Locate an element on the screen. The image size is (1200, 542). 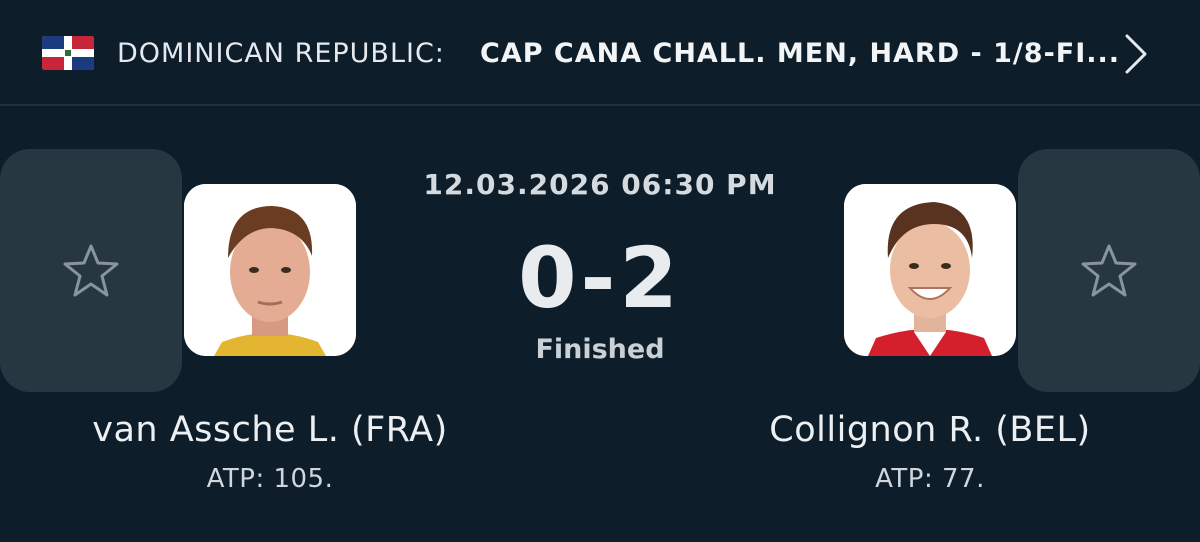
player-ranking-home: ATP: 105. is located at coordinates (270, 479).